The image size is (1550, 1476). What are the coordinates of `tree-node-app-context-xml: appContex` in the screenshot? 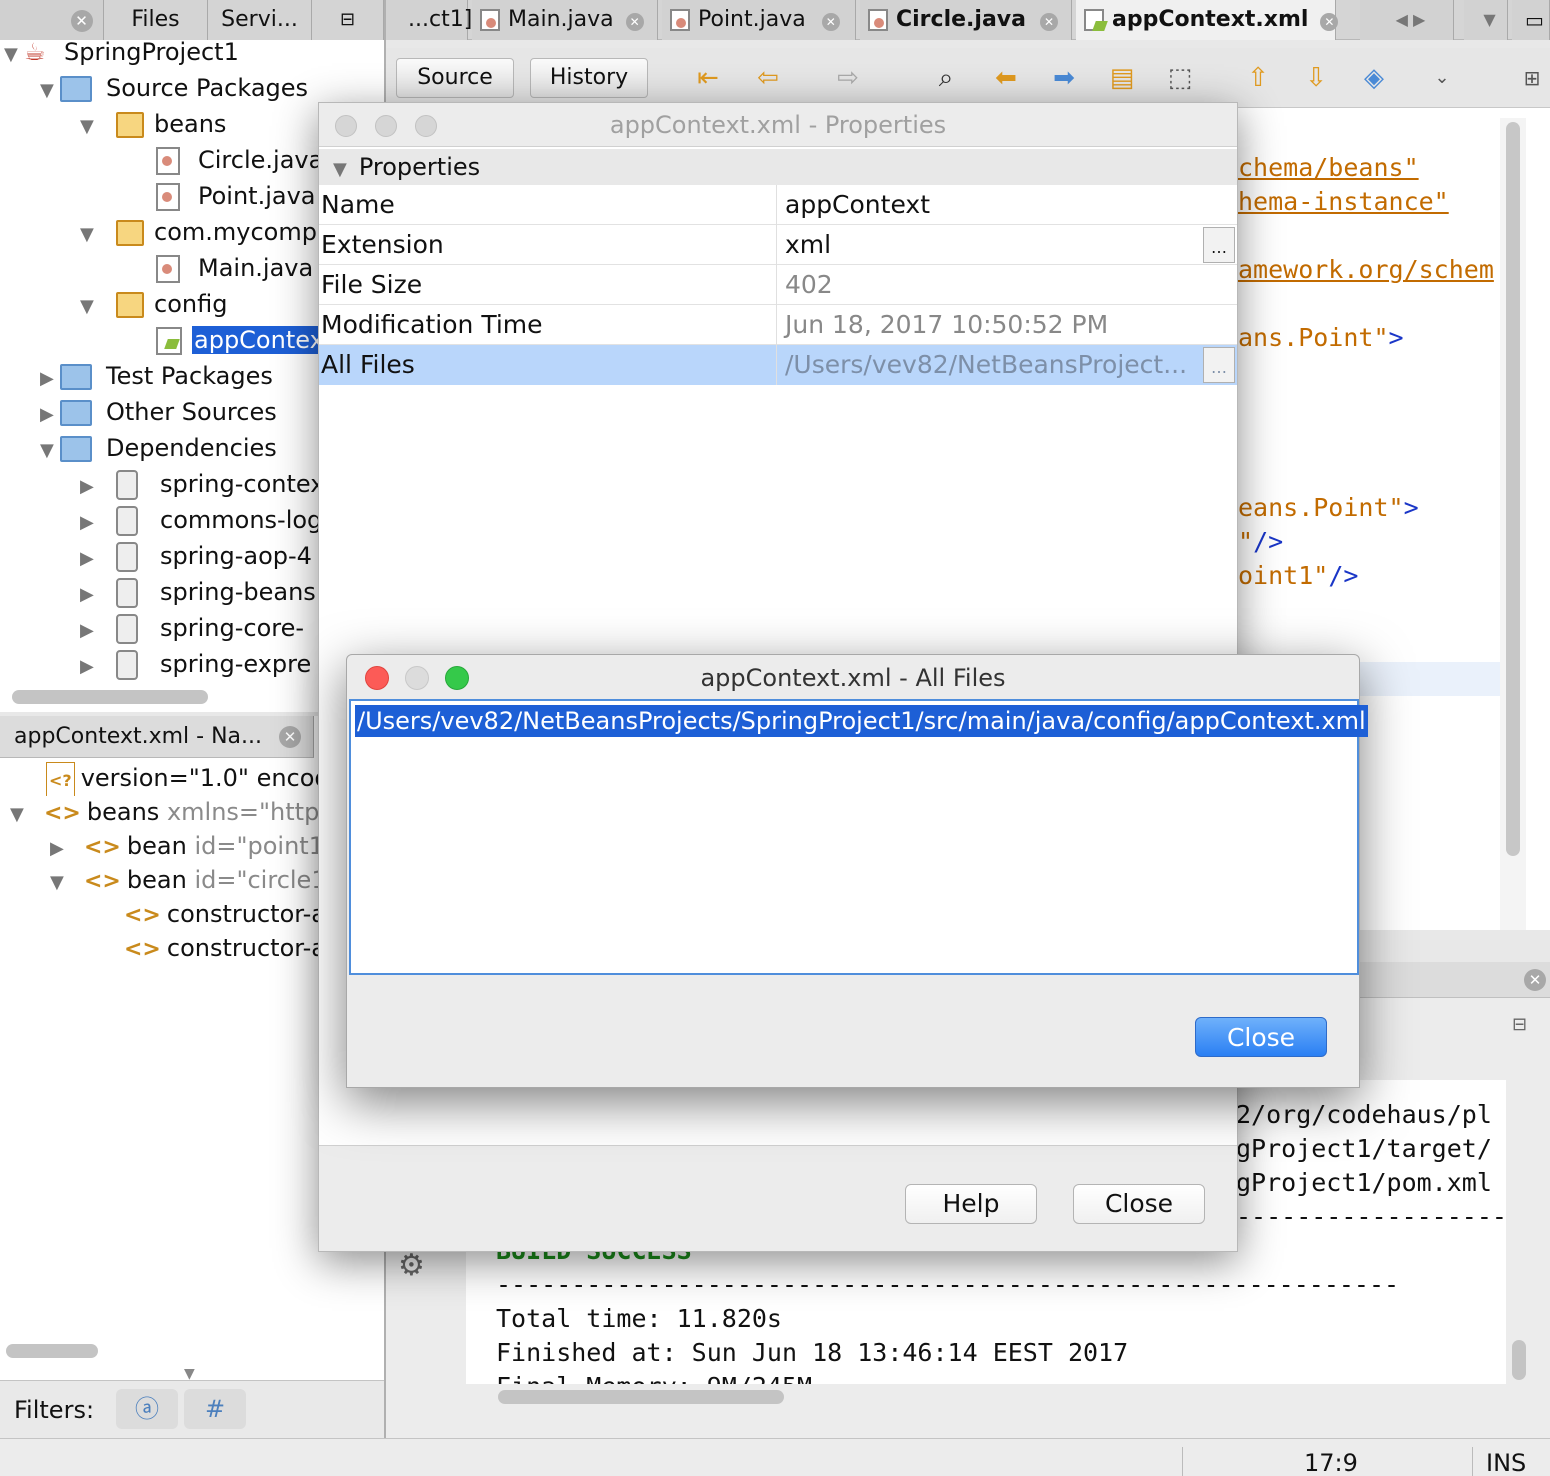 It's located at (238, 340).